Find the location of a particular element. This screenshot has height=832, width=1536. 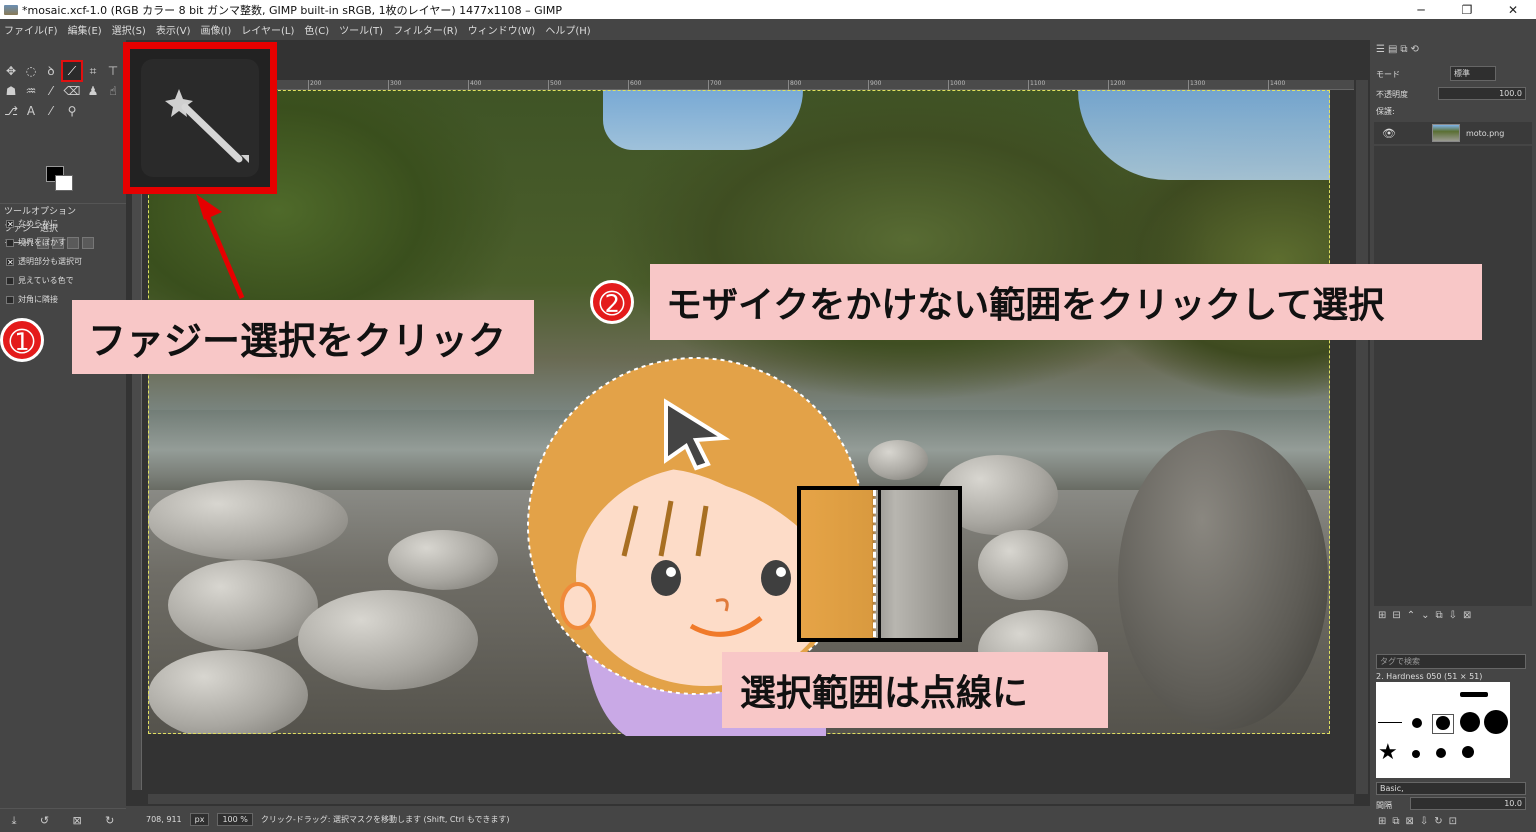

fuzzy-select-large-icon is located at coordinates (200, 118).